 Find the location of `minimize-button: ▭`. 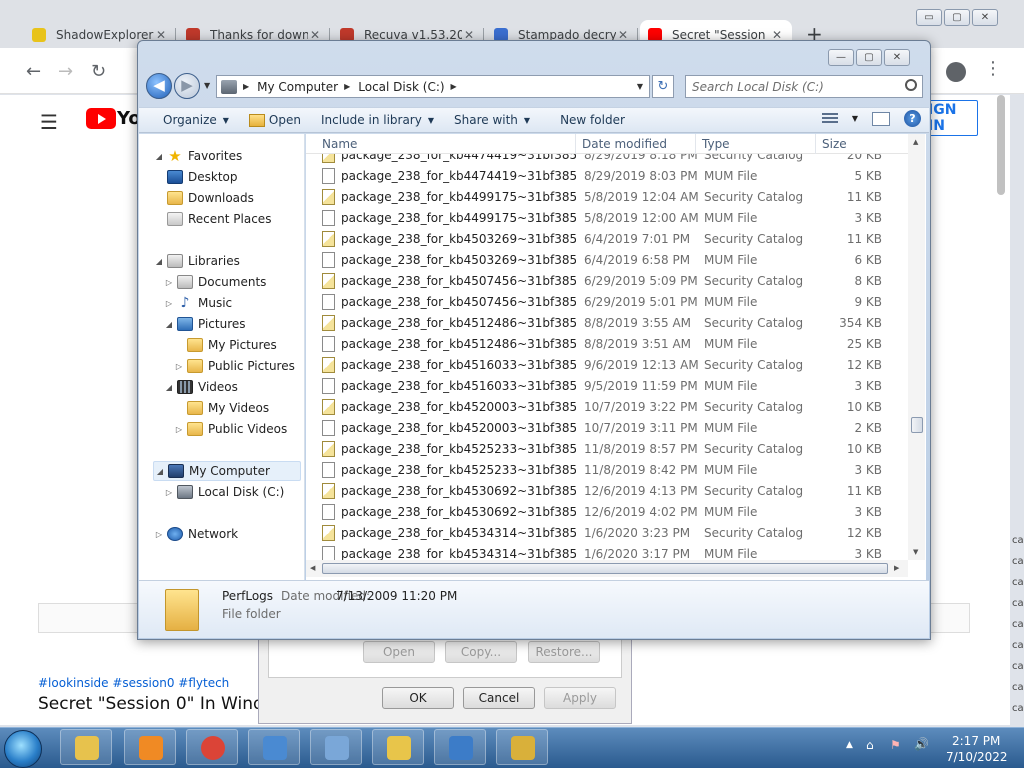

minimize-button: ▭ is located at coordinates (929, 17).